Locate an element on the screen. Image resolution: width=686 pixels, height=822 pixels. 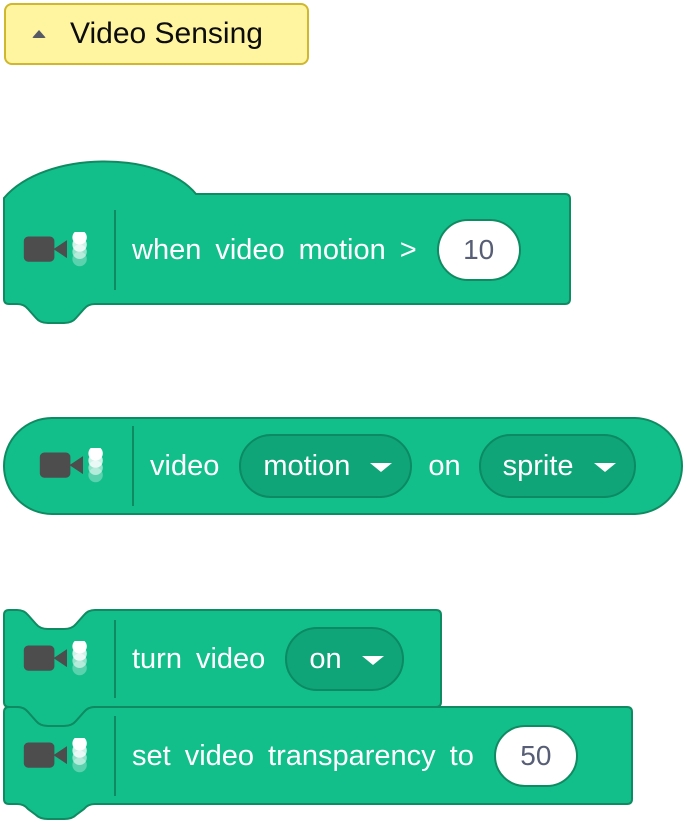
block-text-to: to is located at coordinates (461, 755).